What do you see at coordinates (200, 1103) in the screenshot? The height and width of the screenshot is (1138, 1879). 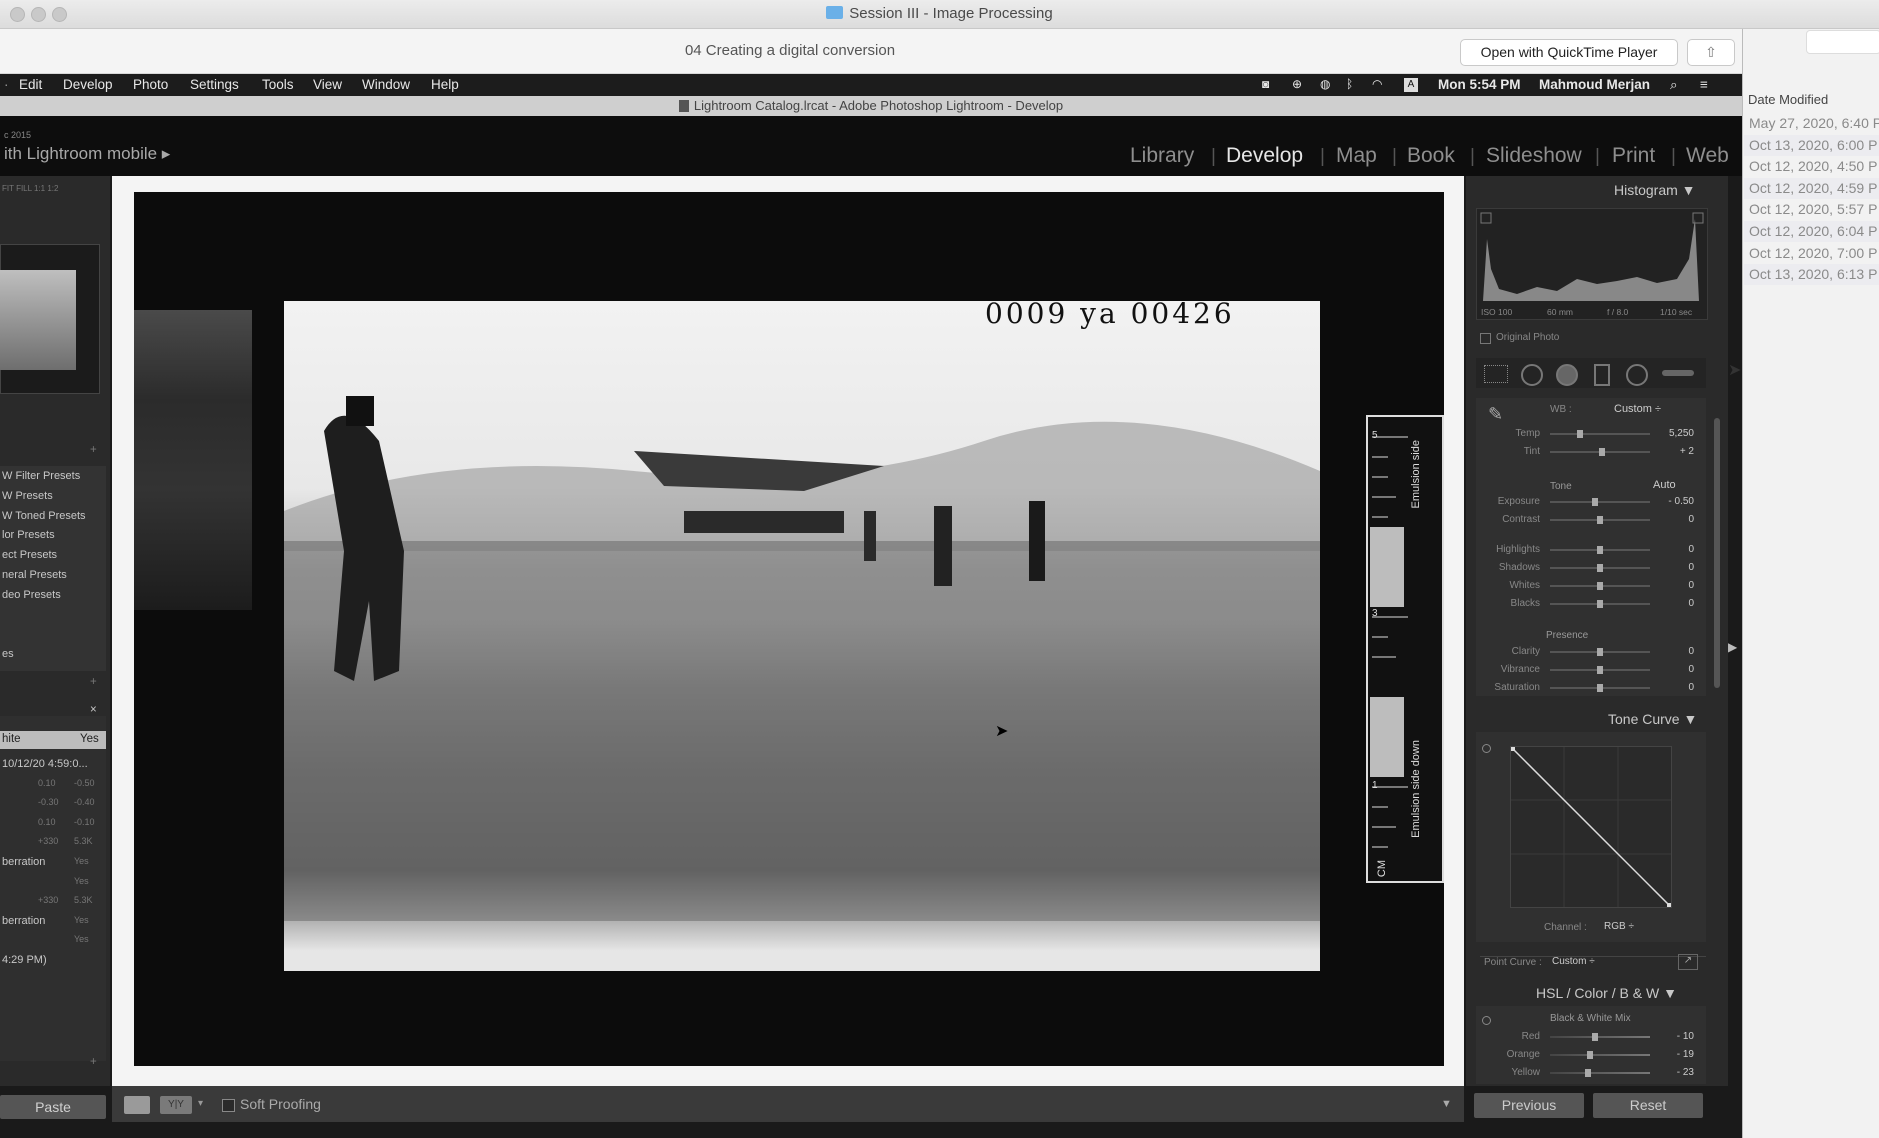 I see `view-options-chevron-icon: ▾` at bounding box center [200, 1103].